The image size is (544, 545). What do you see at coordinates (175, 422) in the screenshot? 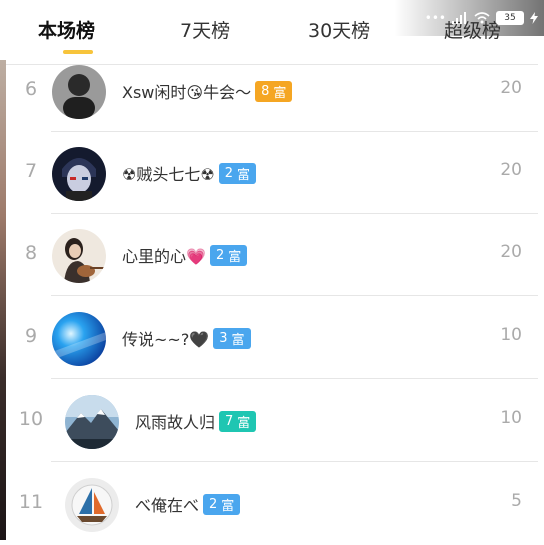
I see `user-name: 风雨故人归` at bounding box center [175, 422].